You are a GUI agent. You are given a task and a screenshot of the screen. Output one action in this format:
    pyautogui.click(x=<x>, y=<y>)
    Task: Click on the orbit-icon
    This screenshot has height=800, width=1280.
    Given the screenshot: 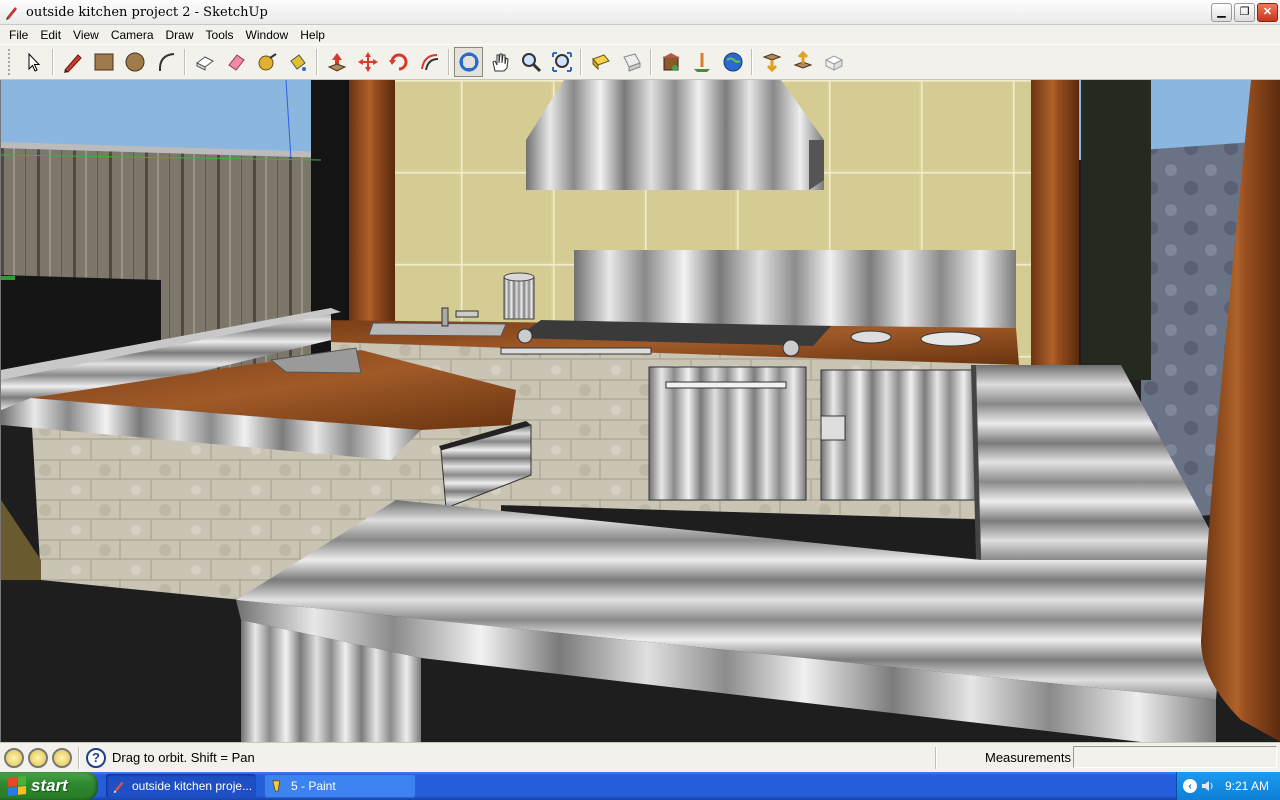 What is the action you would take?
    pyautogui.click(x=468, y=62)
    